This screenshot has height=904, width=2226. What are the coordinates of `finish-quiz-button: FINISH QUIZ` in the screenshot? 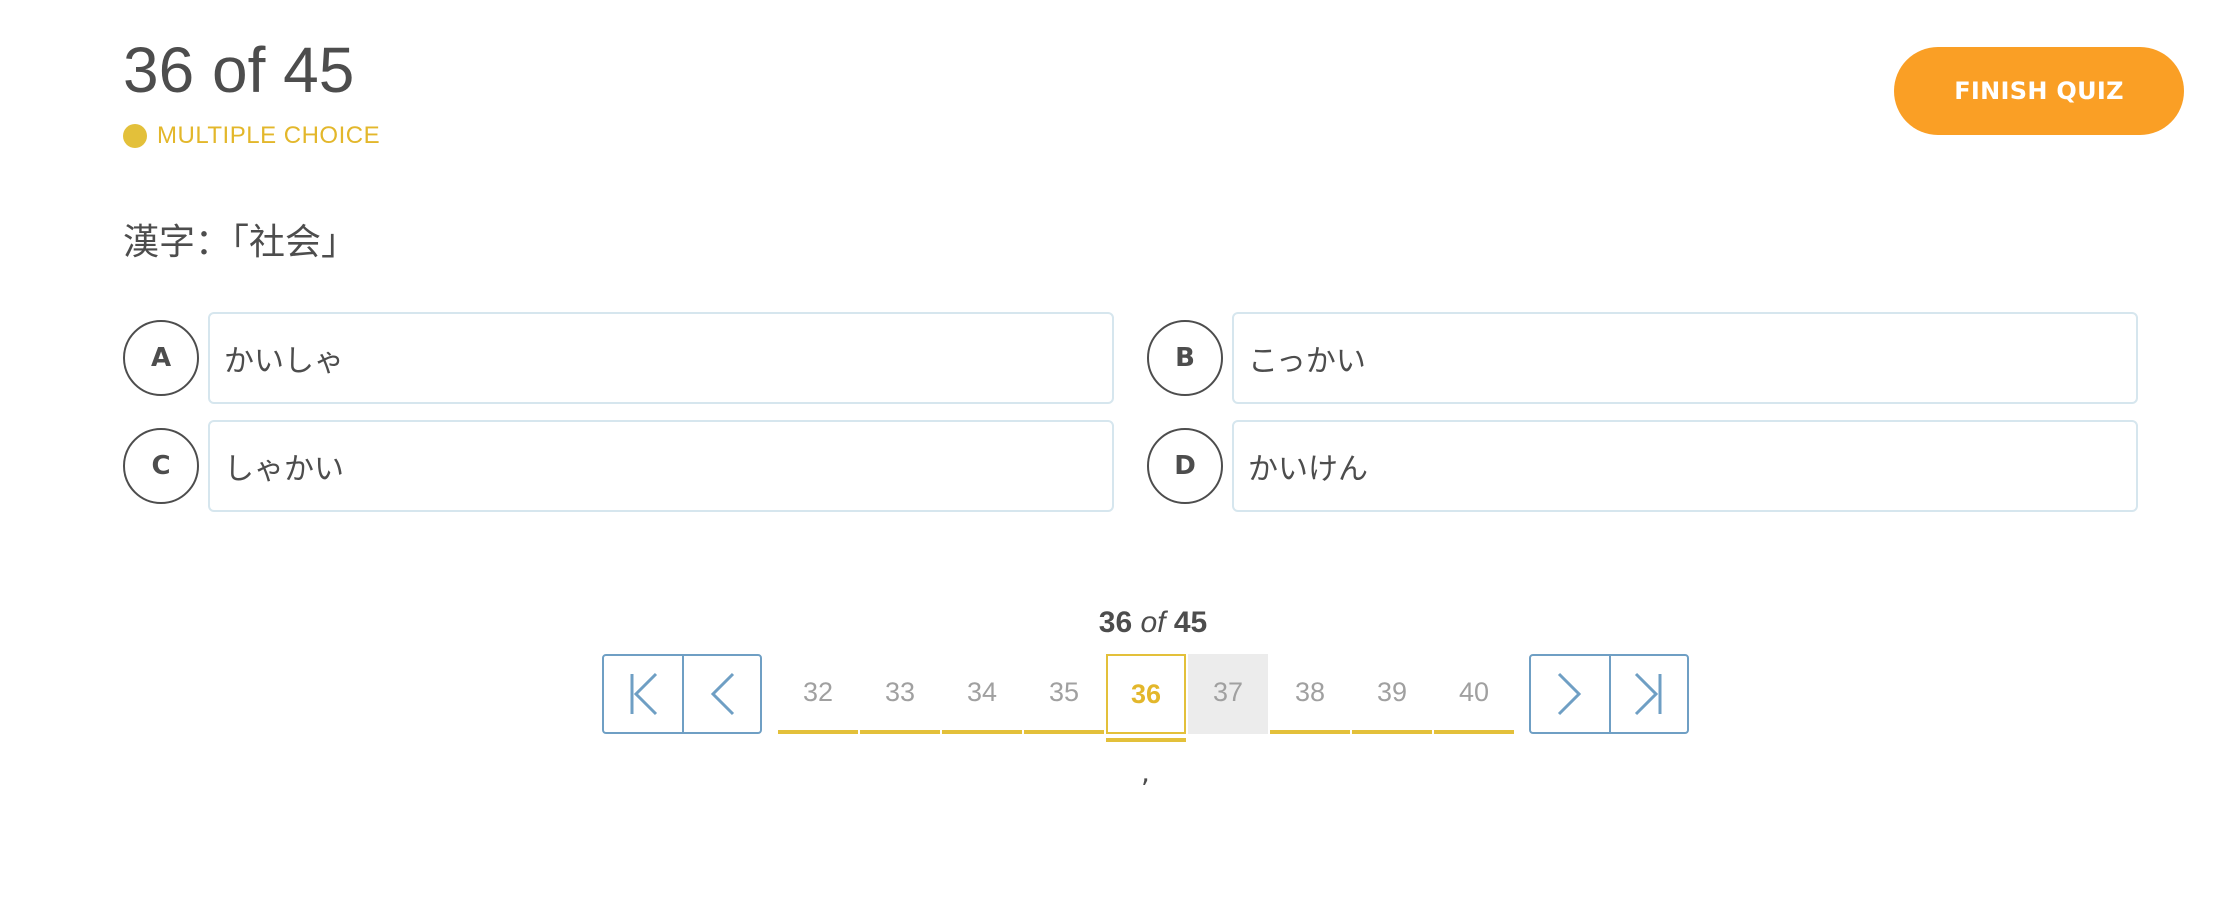 It's located at (2039, 91).